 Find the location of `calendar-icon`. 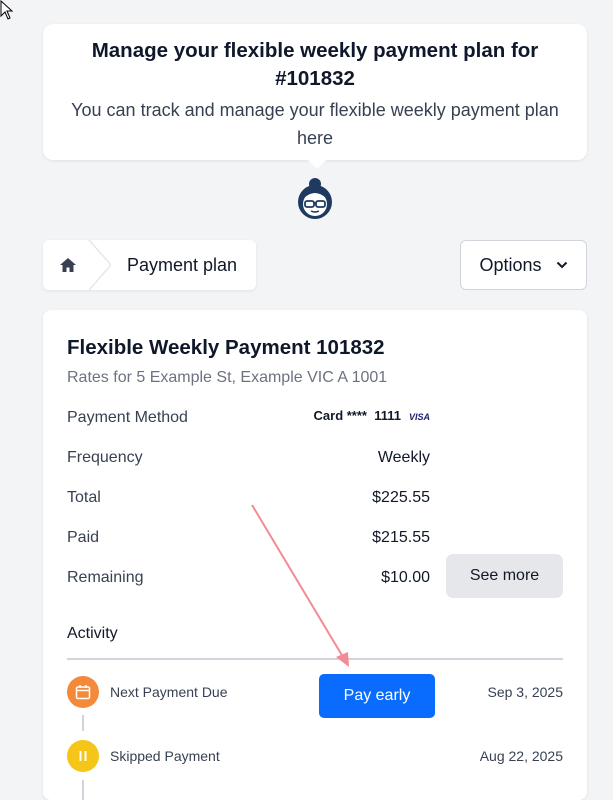

calendar-icon is located at coordinates (83, 692).